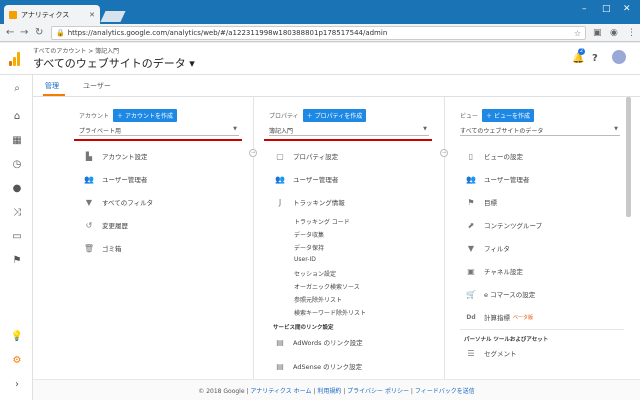 Image resolution: width=640 pixels, height=400 pixels. Describe the element at coordinates (480, 202) in the screenshot. I see `goals-link: ⚑ 目標` at that location.